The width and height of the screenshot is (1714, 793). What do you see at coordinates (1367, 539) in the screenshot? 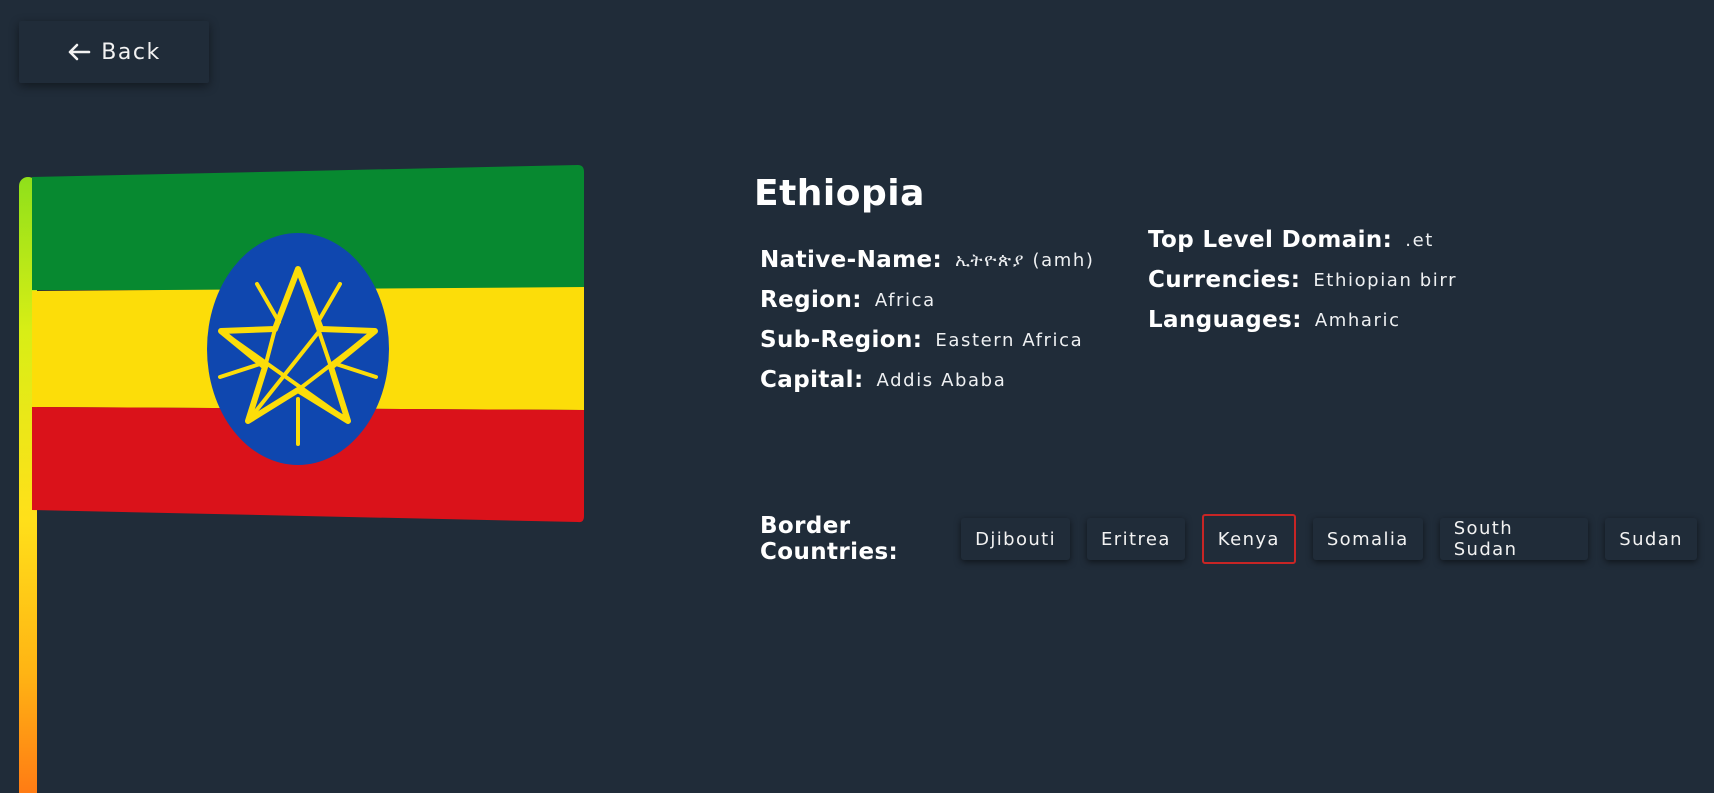
I see `border-country-button: Somalia` at bounding box center [1367, 539].